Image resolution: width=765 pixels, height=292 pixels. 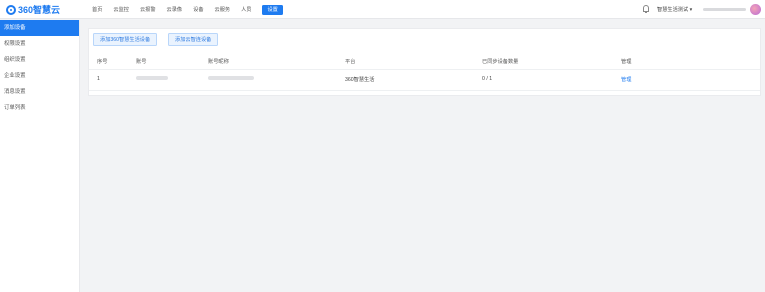 What do you see at coordinates (193, 39) in the screenshot?
I see `add-cloud-device-button: 添加云智连设备` at bounding box center [193, 39].